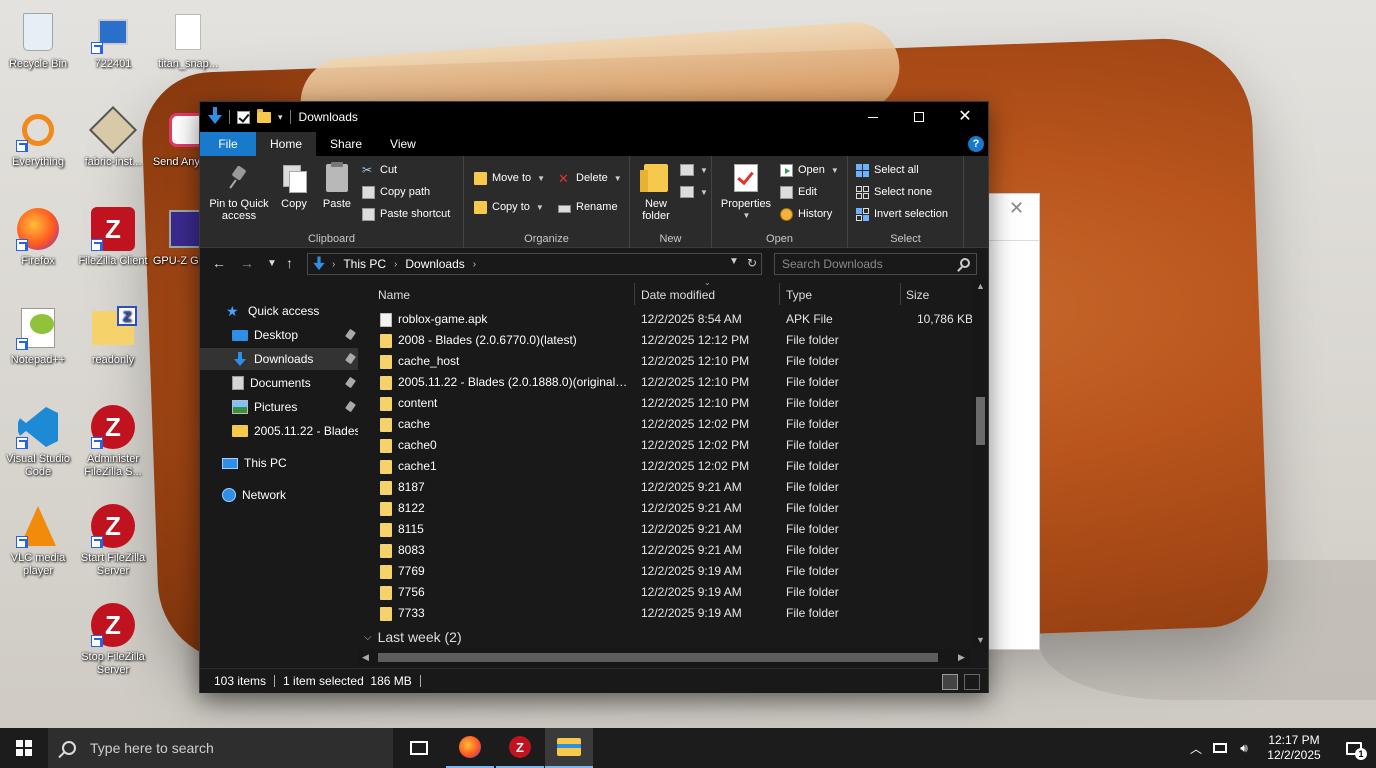  I want to click on scroll-left-arrow-icon: ◀, so click(365, 657).